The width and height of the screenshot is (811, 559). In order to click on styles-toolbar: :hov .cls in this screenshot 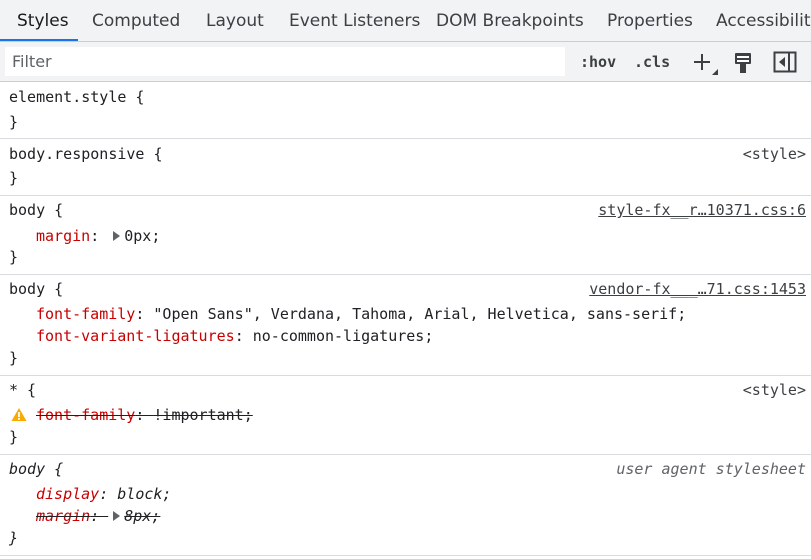, I will do `click(405, 62)`.